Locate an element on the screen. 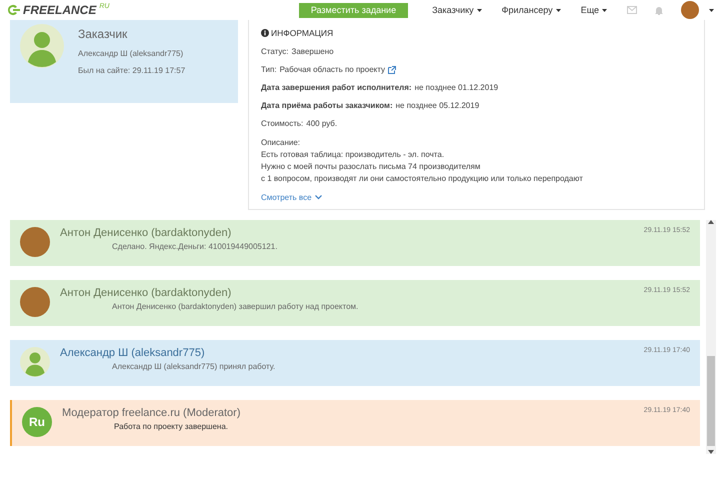 The height and width of the screenshot is (480, 720). scrollbar is located at coordinates (711, 337).